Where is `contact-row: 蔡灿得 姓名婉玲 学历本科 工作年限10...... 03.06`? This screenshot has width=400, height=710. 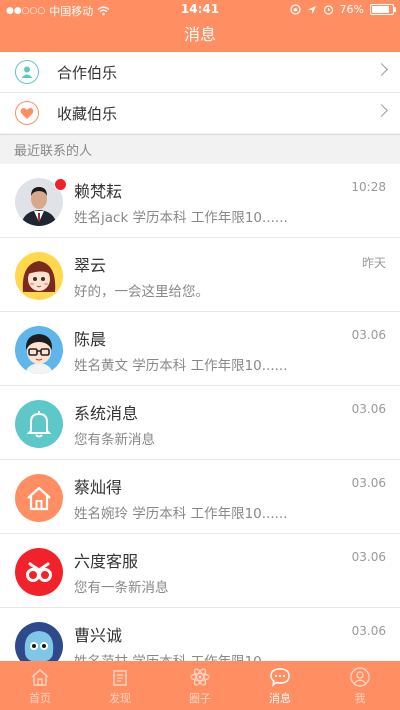 contact-row: 蔡灿得 姓名婉玲 学历本科 工作年限10...... 03.06 is located at coordinates (200, 497).